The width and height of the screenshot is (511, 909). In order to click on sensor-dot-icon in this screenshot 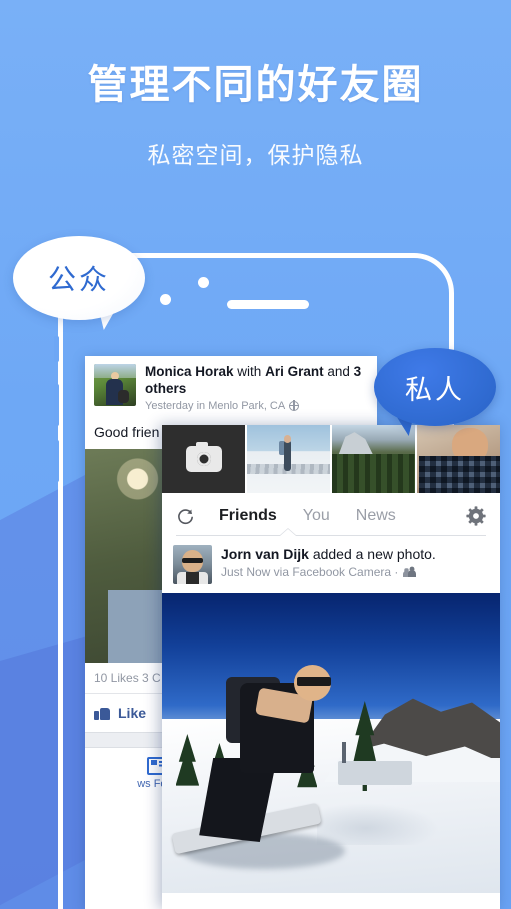, I will do `click(203, 282)`.